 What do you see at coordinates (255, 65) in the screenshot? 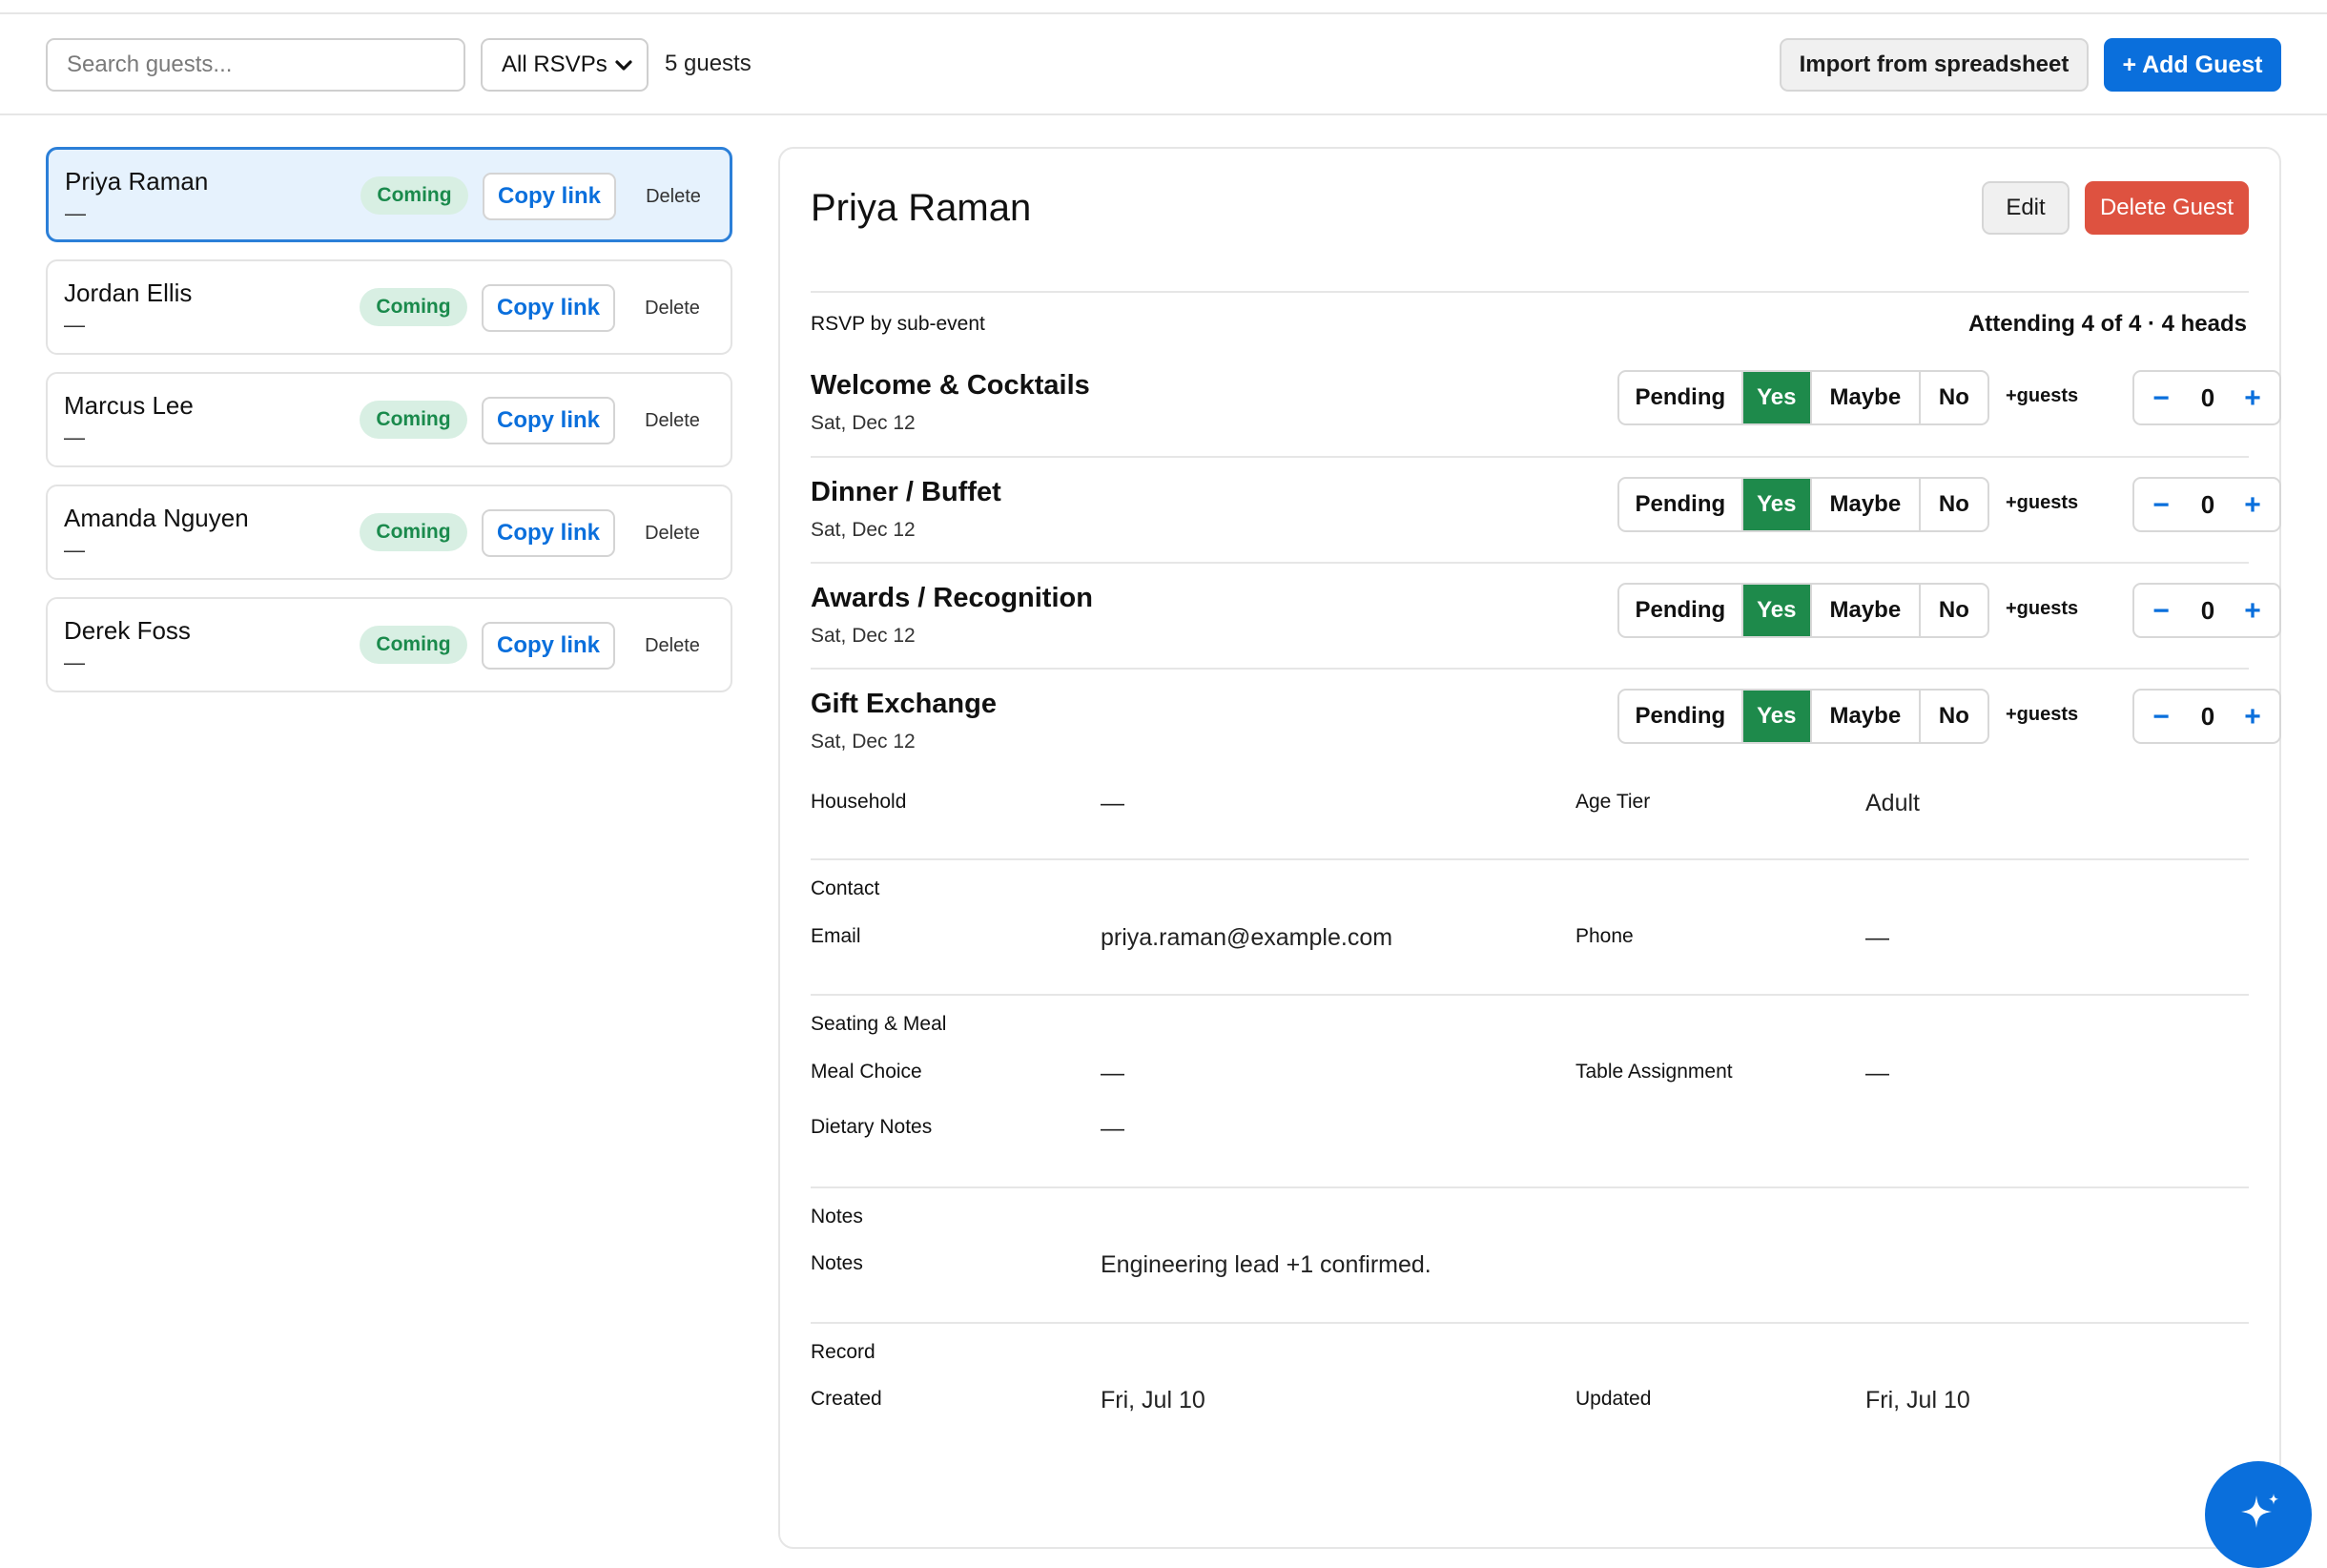
I see `search-input` at bounding box center [255, 65].